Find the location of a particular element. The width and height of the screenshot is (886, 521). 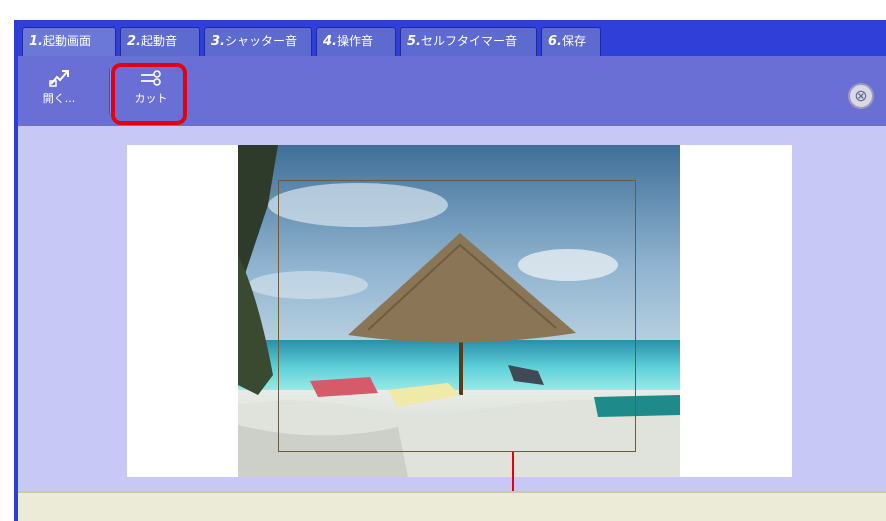

tab-number: 4. is located at coordinates (330, 41).